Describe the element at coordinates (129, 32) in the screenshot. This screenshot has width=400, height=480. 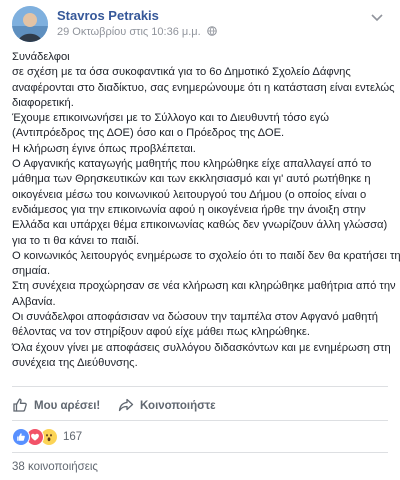
I see `post-timestamp: 29 Οκτωβρίου στις 10:36 μ.μ.` at that location.